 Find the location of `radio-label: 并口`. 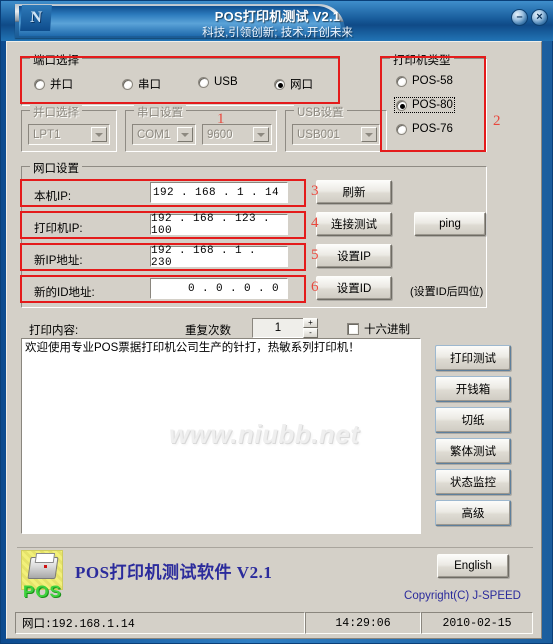

radio-label: 并口 is located at coordinates (61, 85).